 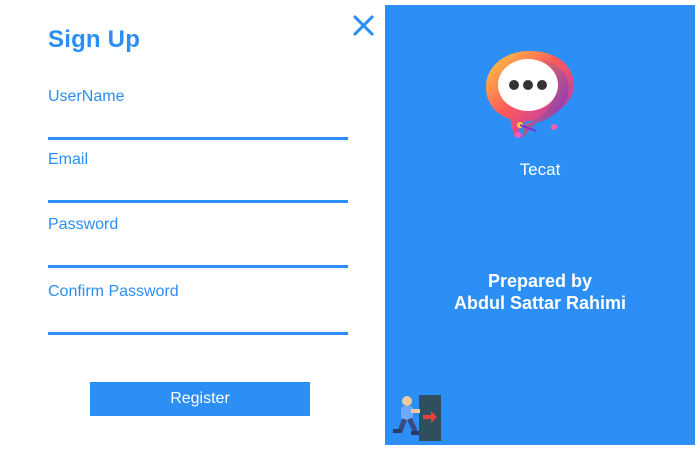 What do you see at coordinates (68, 159) in the screenshot?
I see `email-label: Email` at bounding box center [68, 159].